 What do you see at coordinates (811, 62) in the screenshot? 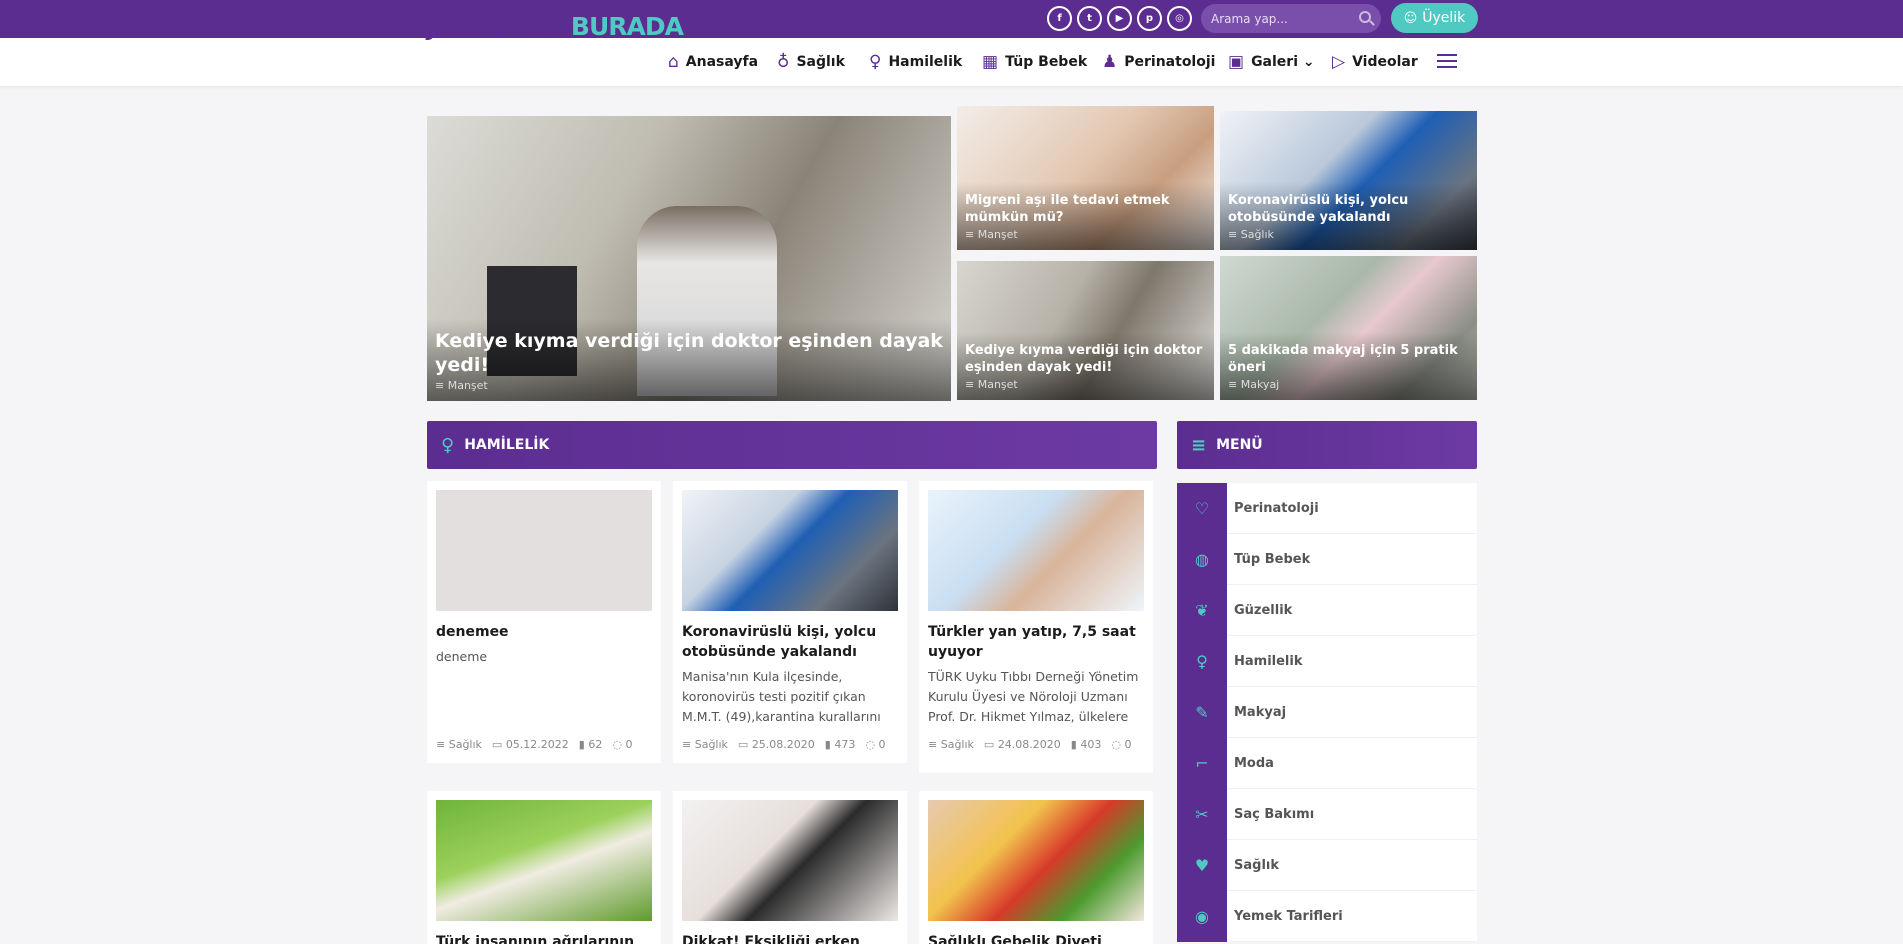
I see `nav-item-saglik: ♁ Sağlık` at bounding box center [811, 62].